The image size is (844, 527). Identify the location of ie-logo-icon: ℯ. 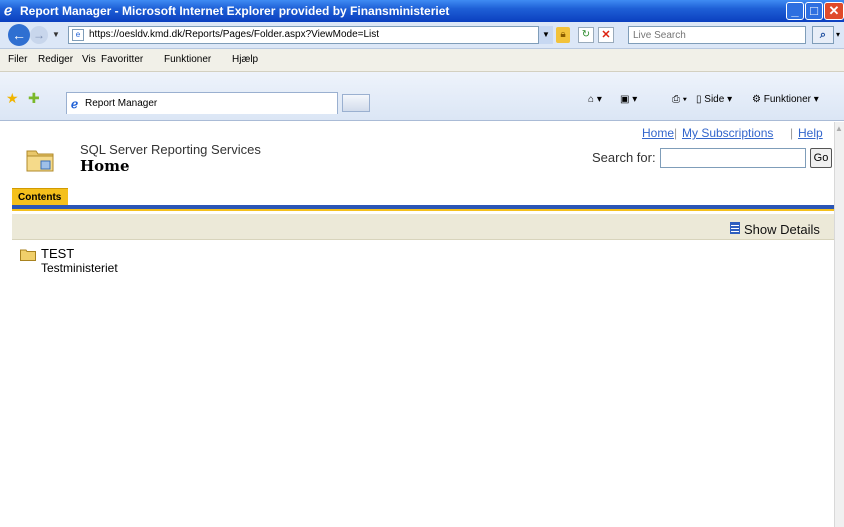
(8, 10).